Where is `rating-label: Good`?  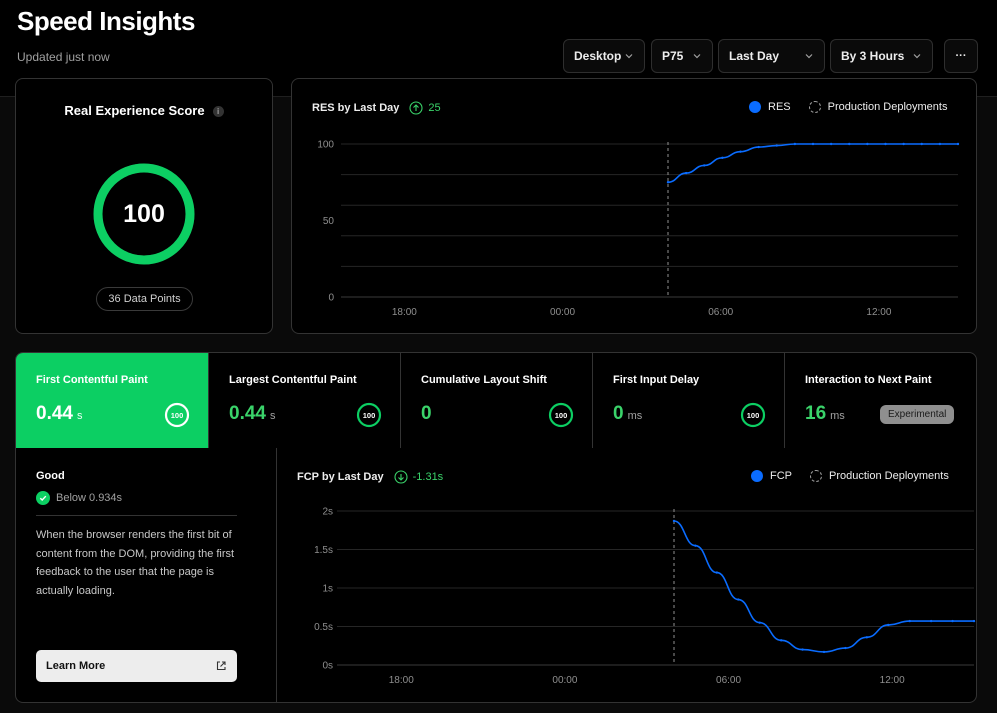
rating-label: Good is located at coordinates (50, 476).